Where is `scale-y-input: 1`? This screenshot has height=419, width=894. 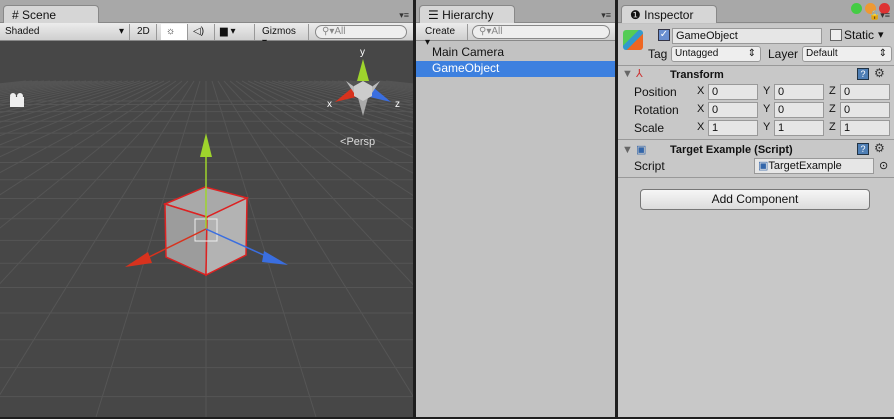
scale-y-input: 1 is located at coordinates (799, 128).